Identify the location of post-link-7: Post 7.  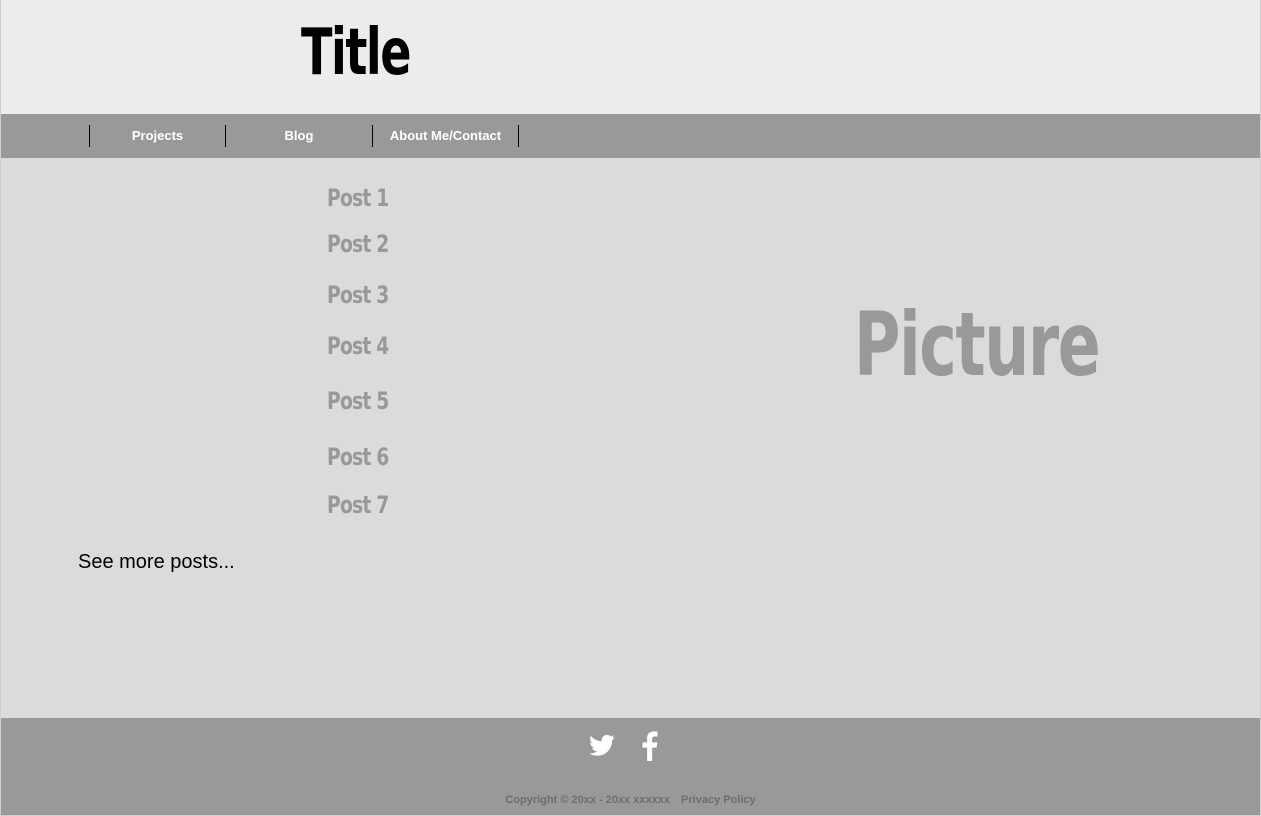
(358, 505).